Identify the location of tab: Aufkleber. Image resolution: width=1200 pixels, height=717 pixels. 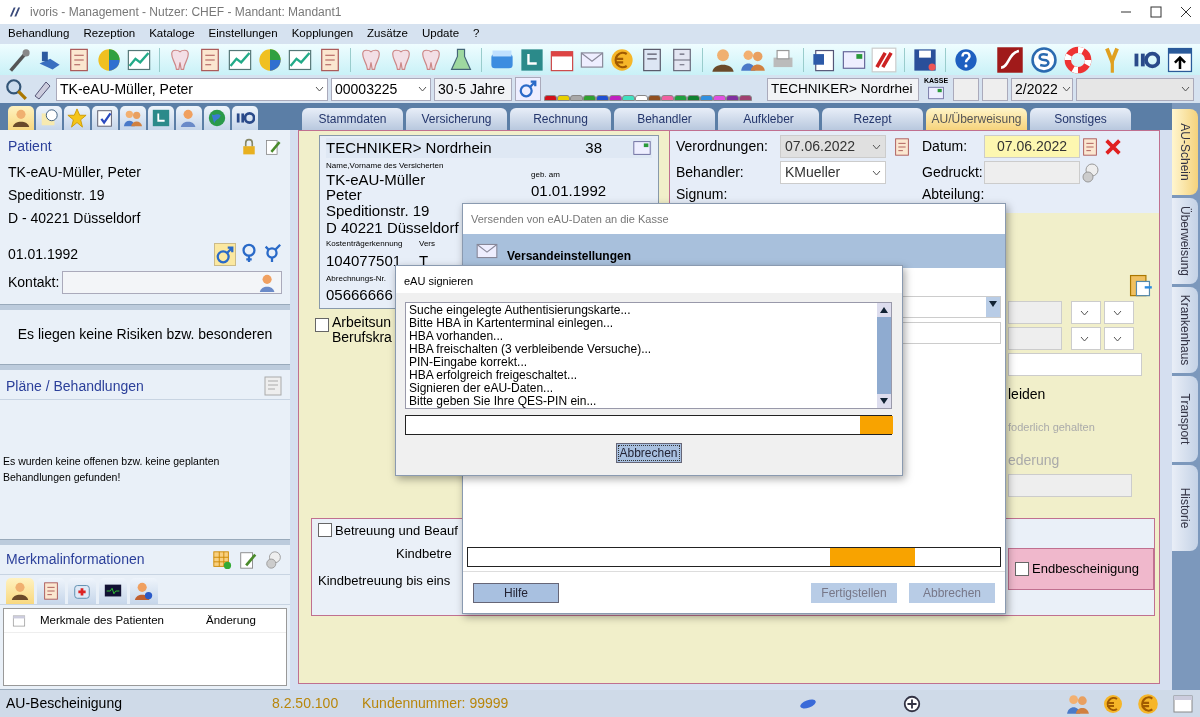
(768, 119).